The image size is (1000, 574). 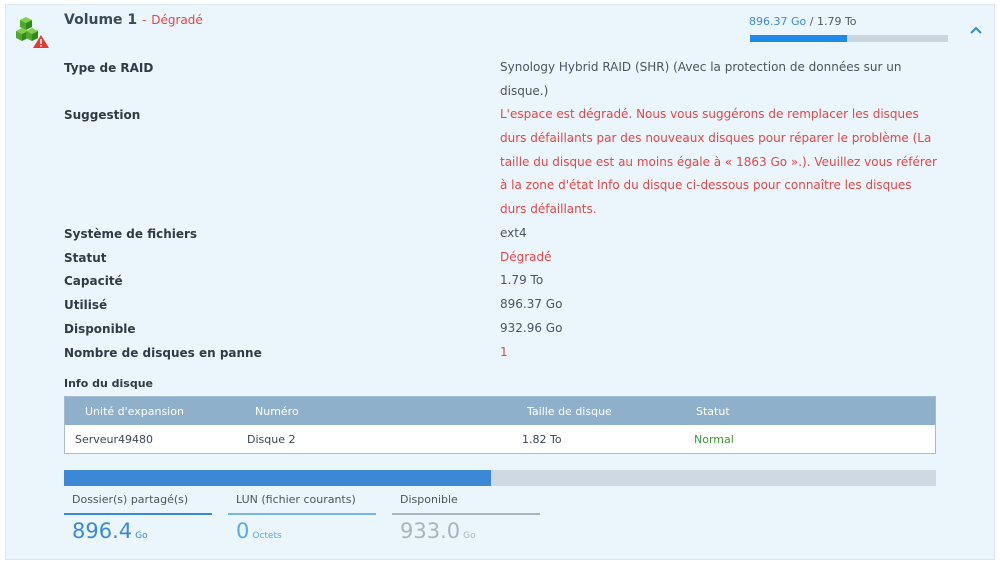 What do you see at coordinates (302, 529) in the screenshot?
I see `lun-value-row: 0 Octets` at bounding box center [302, 529].